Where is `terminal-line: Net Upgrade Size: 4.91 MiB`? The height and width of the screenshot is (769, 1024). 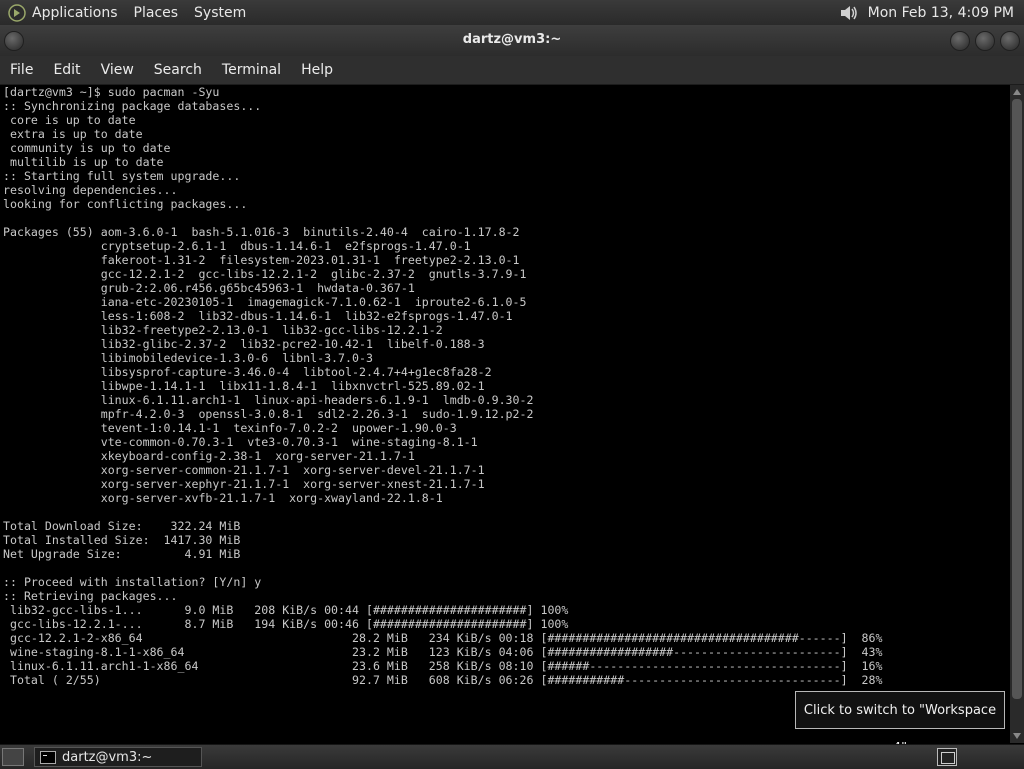
terminal-line: Net Upgrade Size: 4.91 MiB is located at coordinates (122, 554).